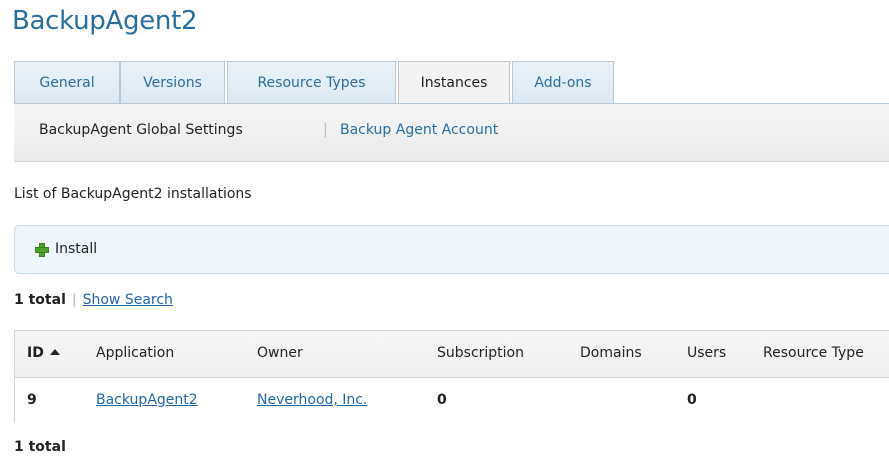 The width and height of the screenshot is (889, 472). I want to click on column-header-subscription: Subscription, so click(480, 353).